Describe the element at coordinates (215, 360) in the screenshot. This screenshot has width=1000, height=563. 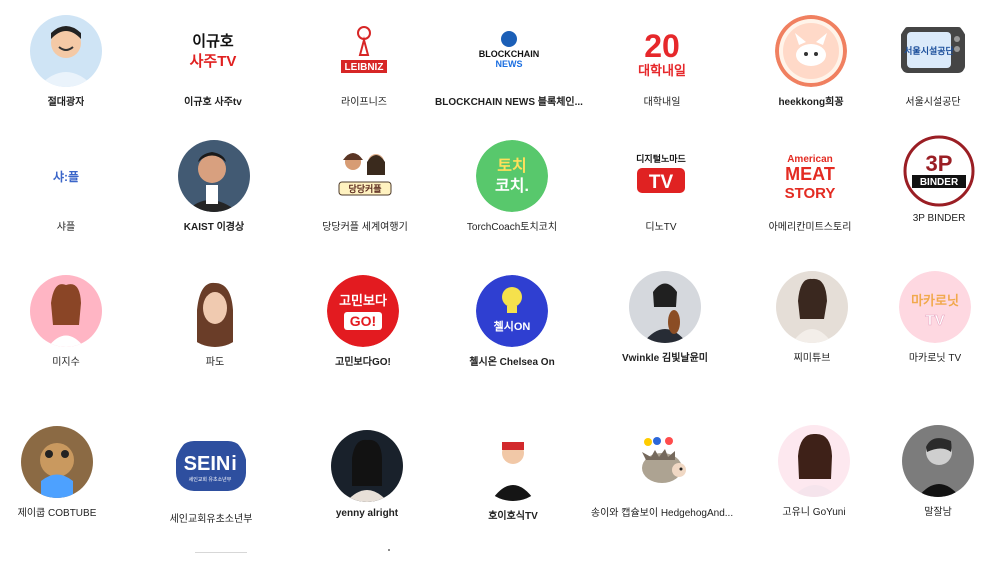
I see `channel-name: 파도` at that location.